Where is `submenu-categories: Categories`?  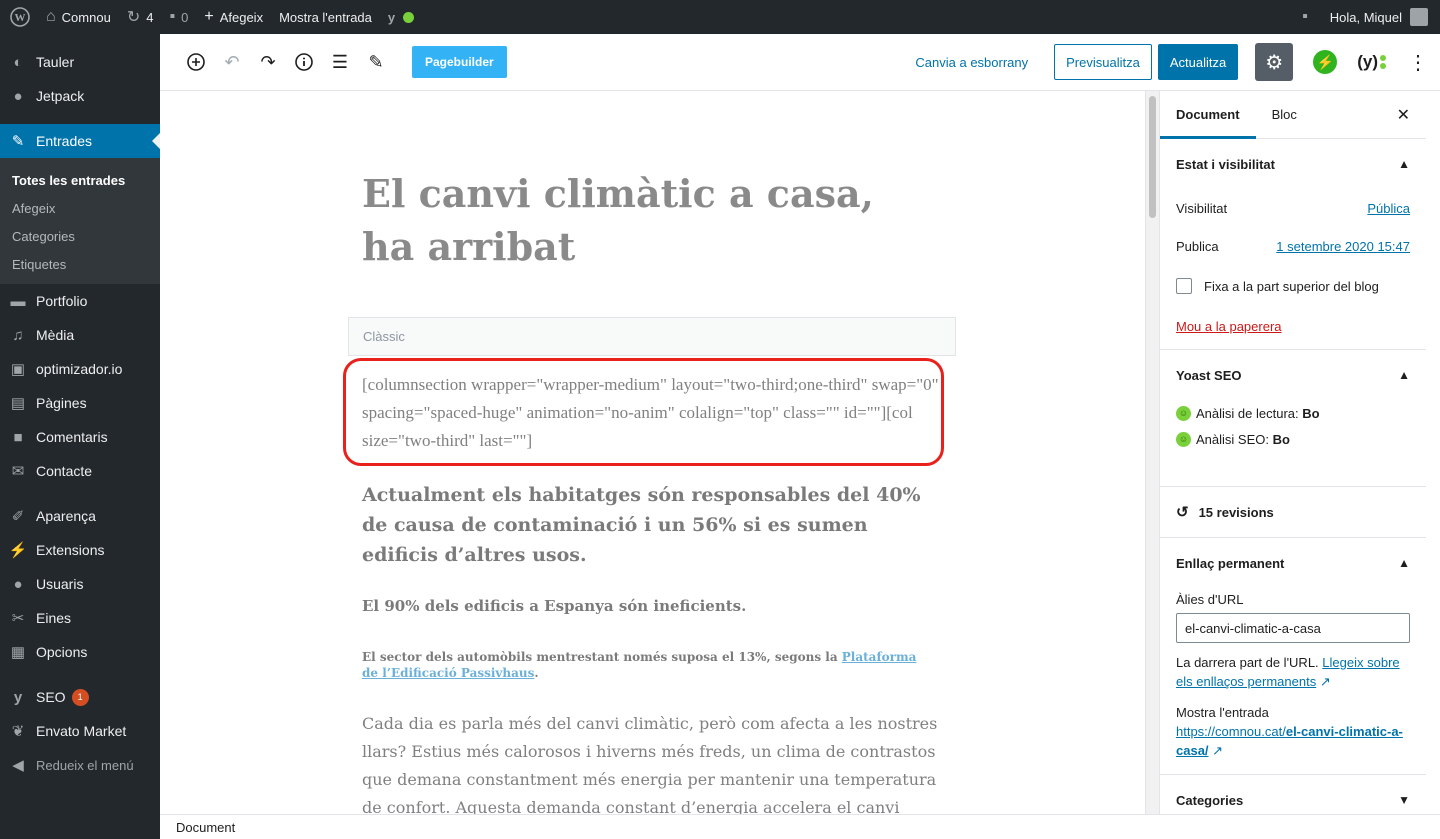
submenu-categories: Categories is located at coordinates (80, 236).